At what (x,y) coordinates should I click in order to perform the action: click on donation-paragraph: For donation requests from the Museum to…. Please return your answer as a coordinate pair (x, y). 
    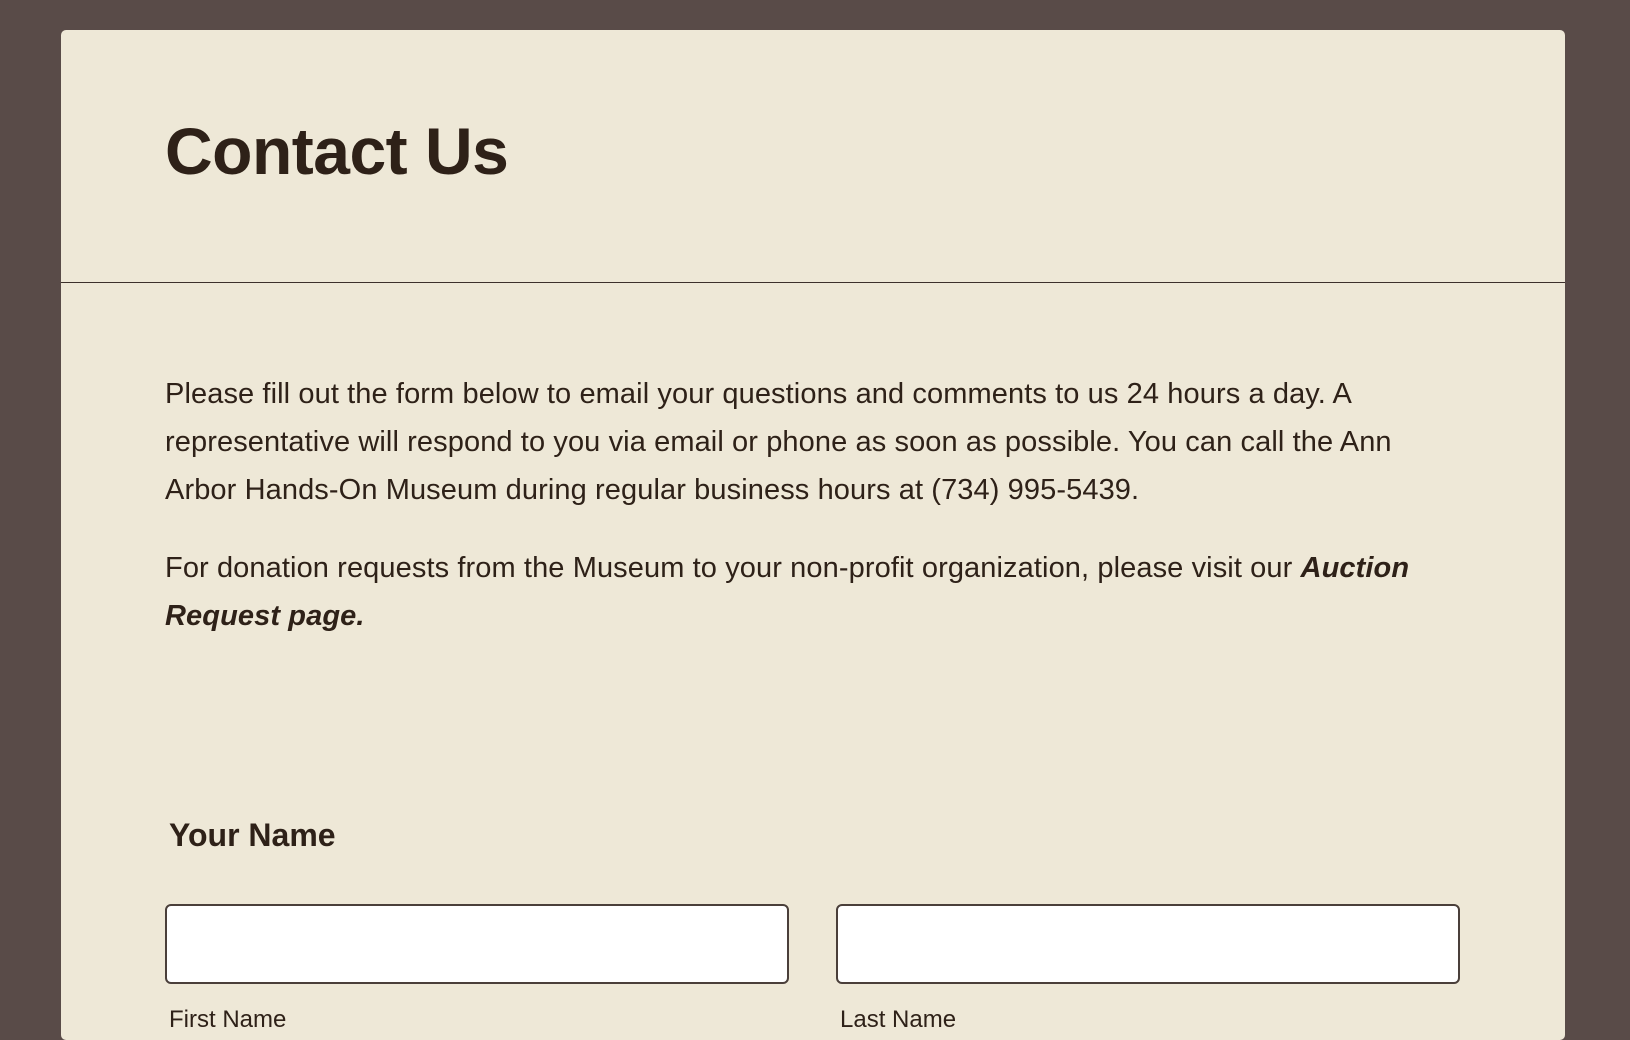
    Looking at the image, I should click on (815, 592).